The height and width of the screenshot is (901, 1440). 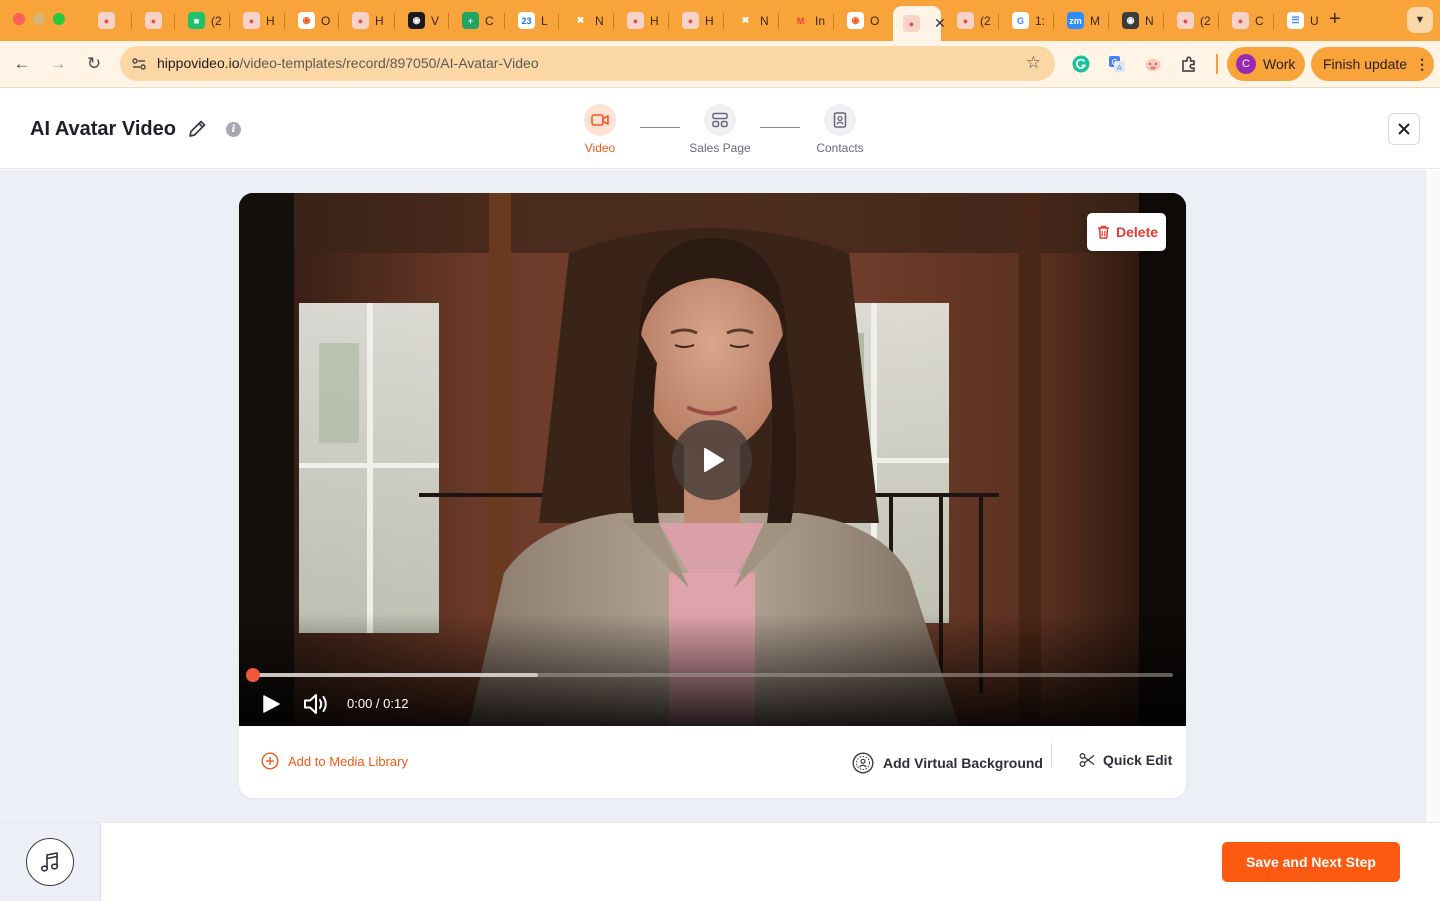 What do you see at coordinates (233, 129) in the screenshot?
I see `info-icon: i` at bounding box center [233, 129].